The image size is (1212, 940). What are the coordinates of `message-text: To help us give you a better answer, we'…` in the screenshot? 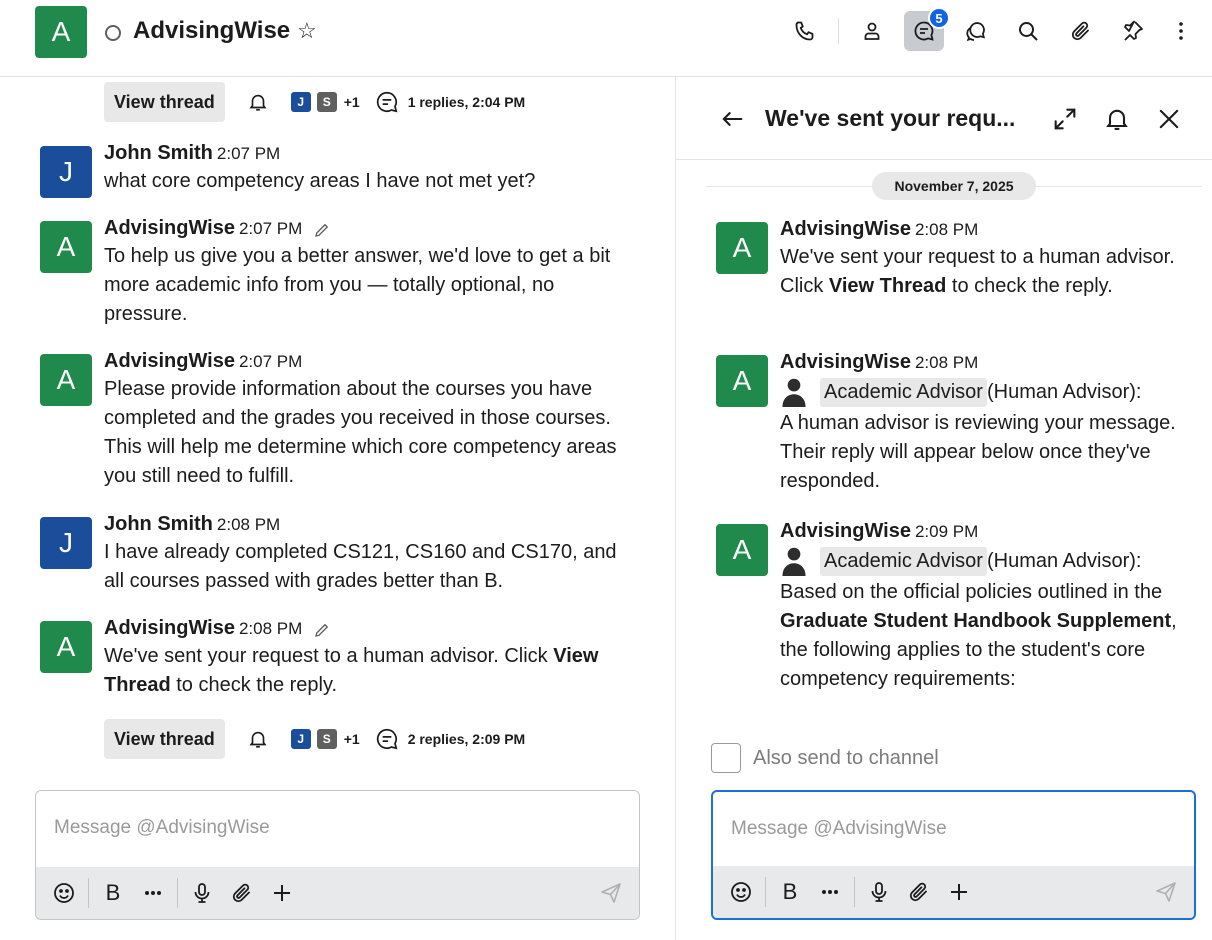 It's located at (357, 285).